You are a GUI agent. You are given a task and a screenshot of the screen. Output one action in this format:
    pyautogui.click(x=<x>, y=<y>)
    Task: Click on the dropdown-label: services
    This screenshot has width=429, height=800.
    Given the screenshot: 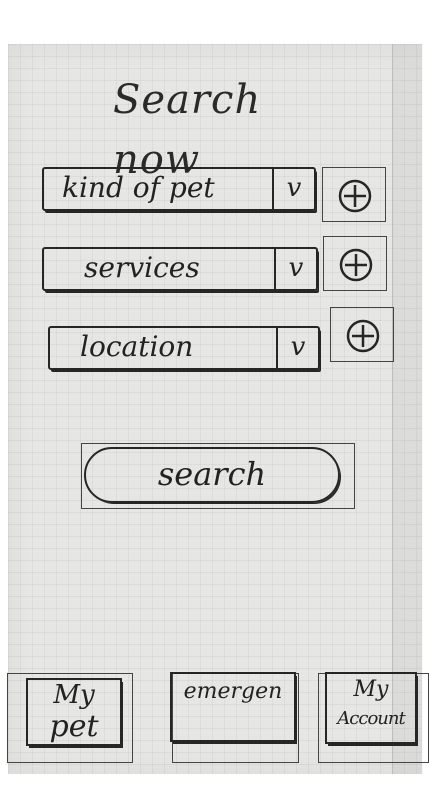 What is the action you would take?
    pyautogui.click(x=142, y=267)
    